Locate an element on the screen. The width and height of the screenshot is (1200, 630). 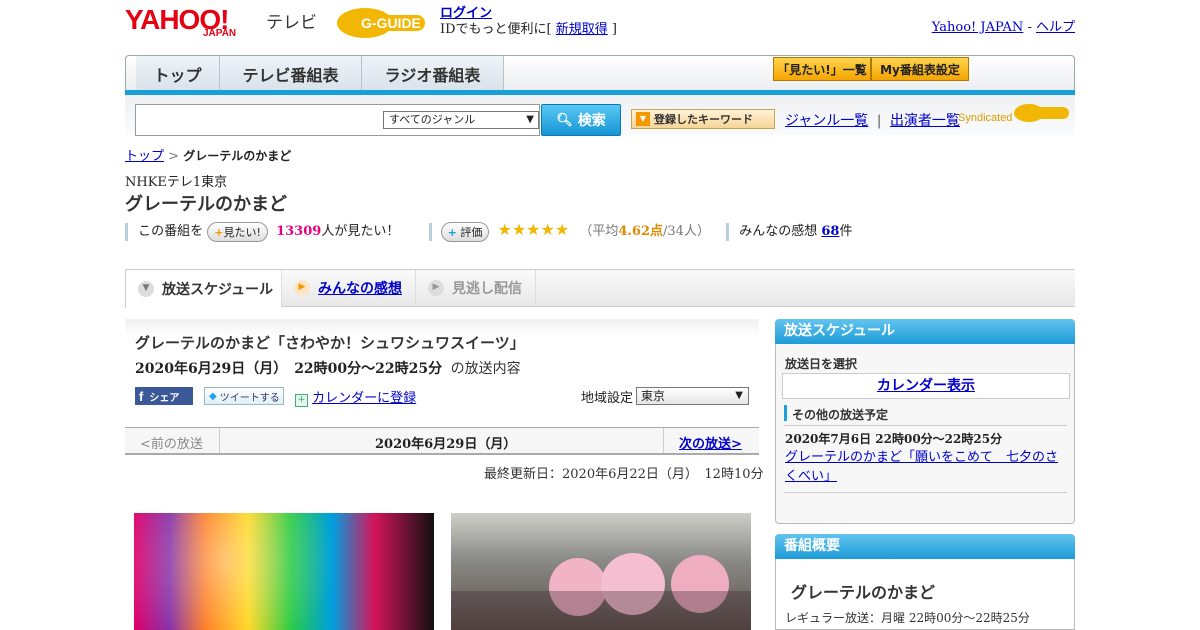
photo-highlight is located at coordinates (284, 571).